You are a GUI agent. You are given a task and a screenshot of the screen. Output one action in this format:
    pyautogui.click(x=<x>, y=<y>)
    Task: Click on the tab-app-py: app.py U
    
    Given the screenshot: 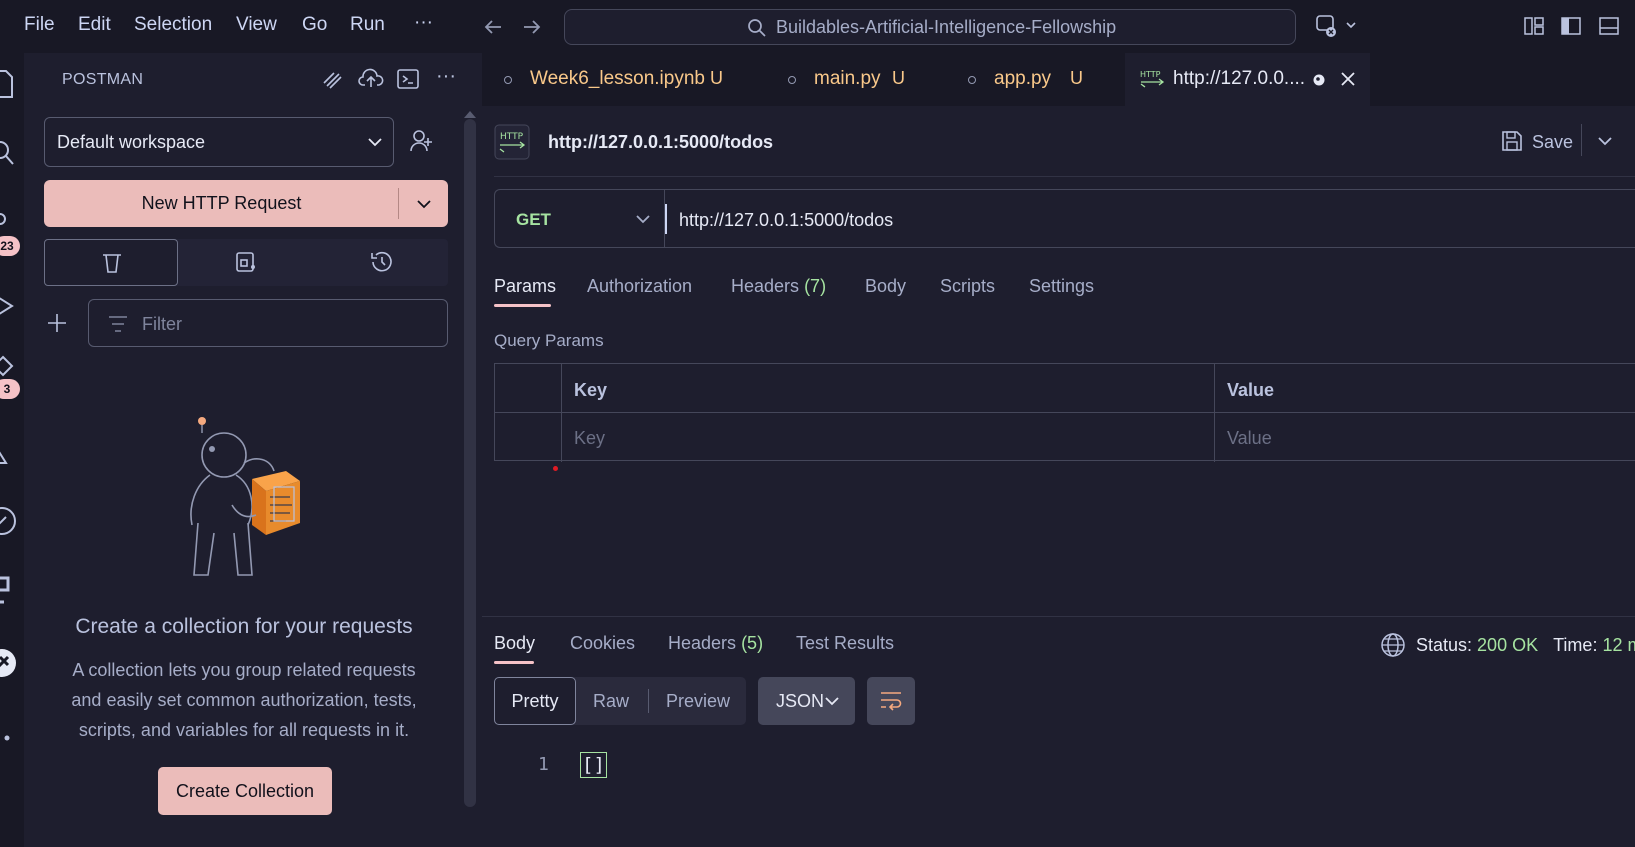 What is the action you would take?
    pyautogui.click(x=1025, y=79)
    